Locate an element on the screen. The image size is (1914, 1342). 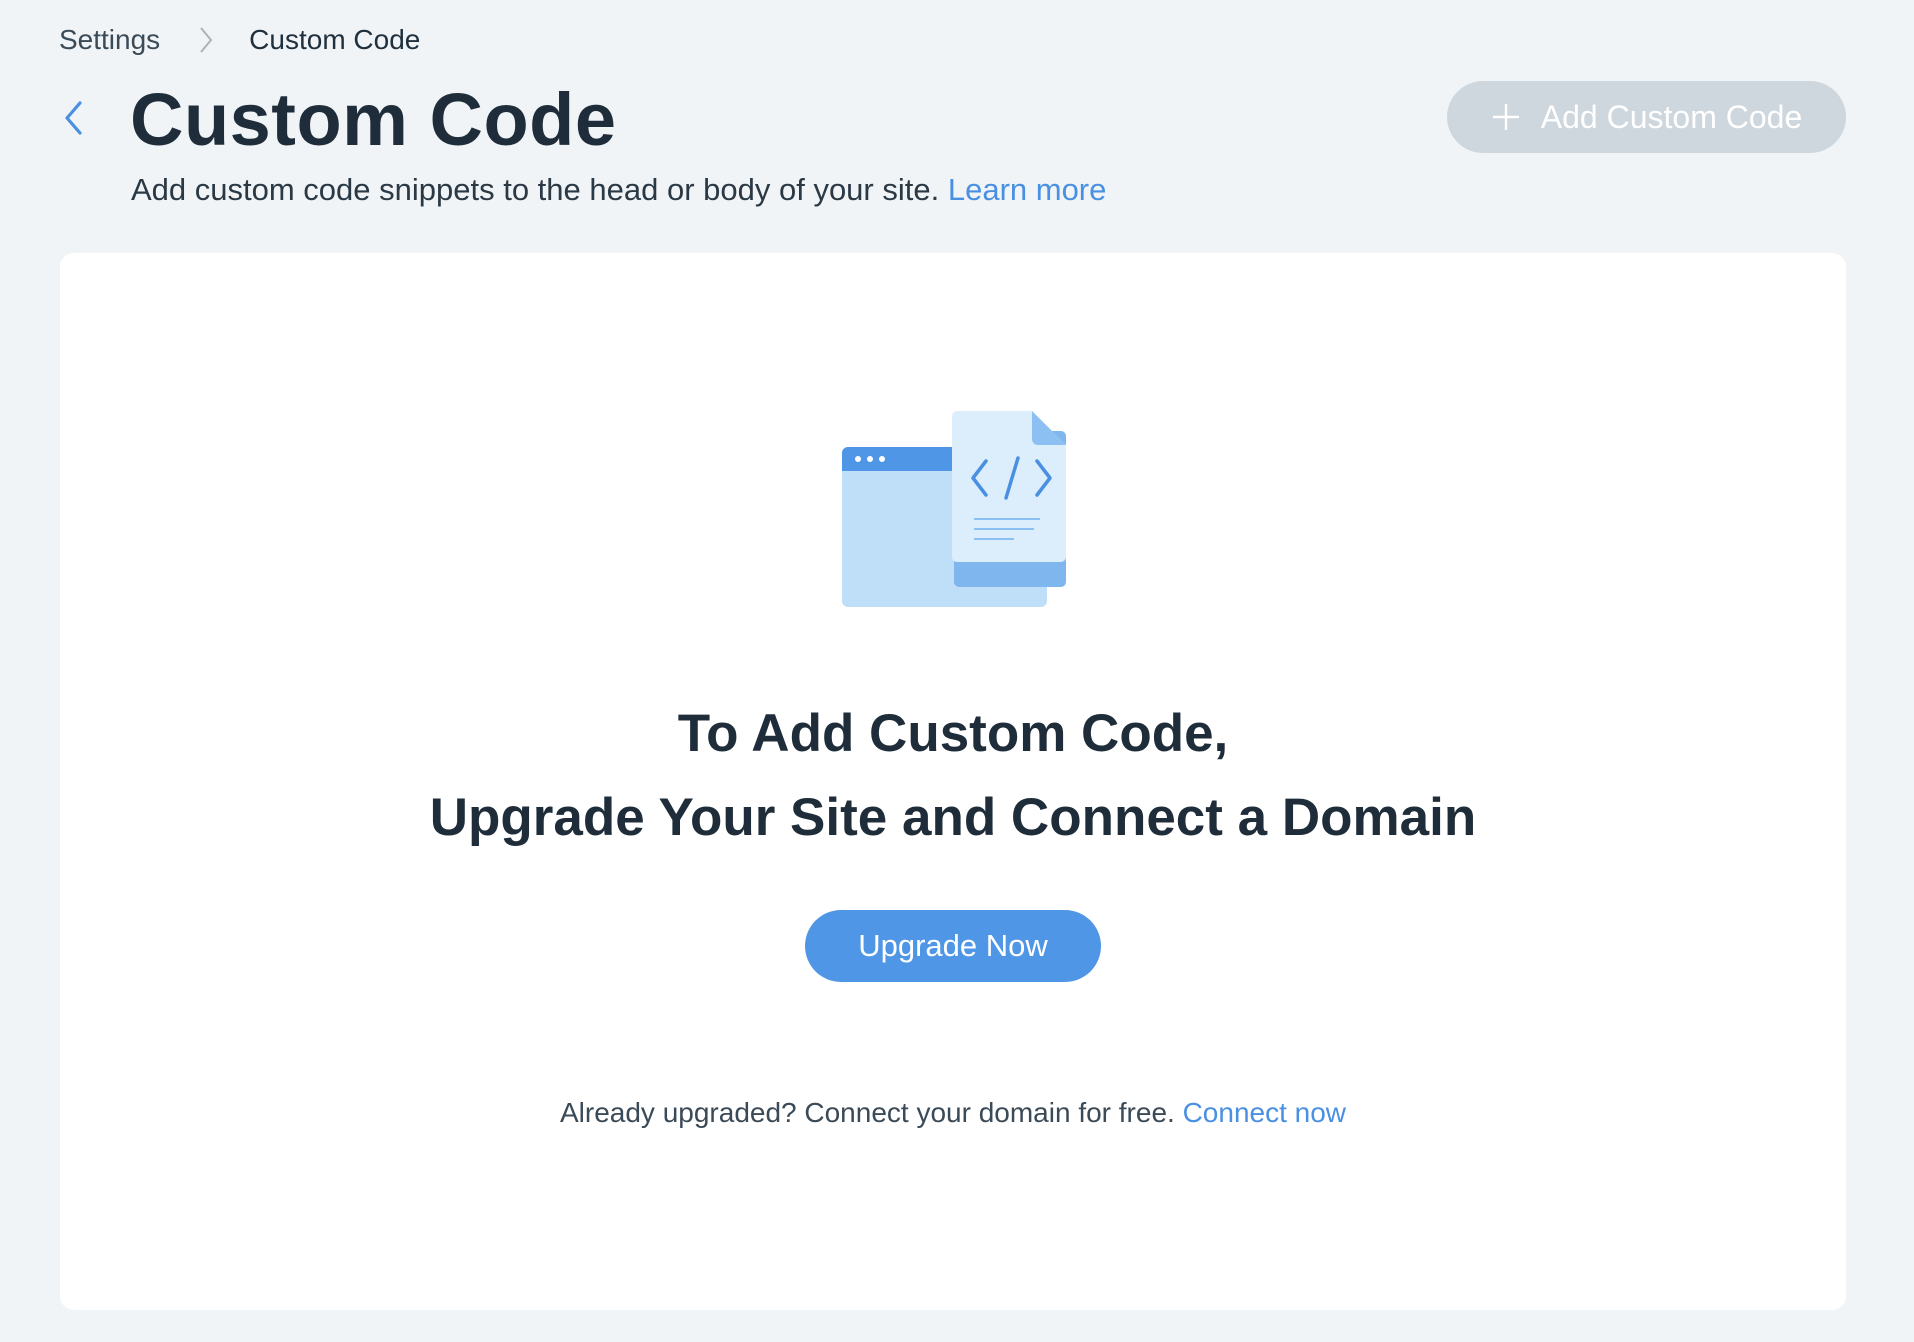
chevron-left-icon is located at coordinates (73, 118).